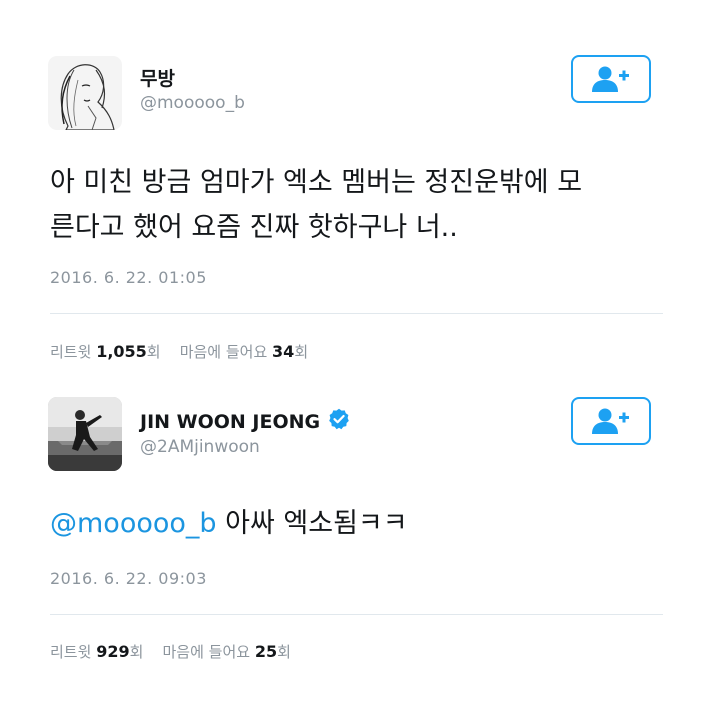 This screenshot has width=713, height=724. What do you see at coordinates (71, 652) in the screenshot?
I see `retweet-label: 리트윗` at bounding box center [71, 652].